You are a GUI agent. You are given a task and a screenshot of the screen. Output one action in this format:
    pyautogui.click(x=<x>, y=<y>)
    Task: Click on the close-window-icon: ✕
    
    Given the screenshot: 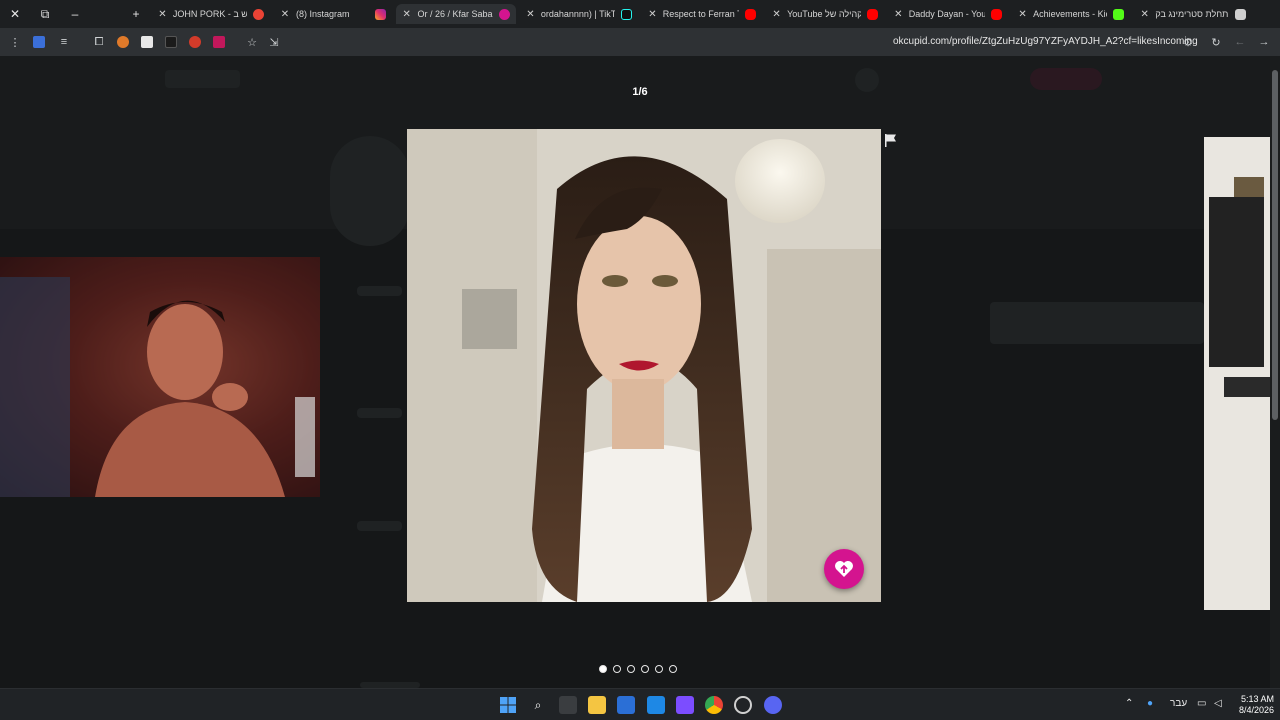 What is the action you would take?
    pyautogui.click(x=15, y=14)
    